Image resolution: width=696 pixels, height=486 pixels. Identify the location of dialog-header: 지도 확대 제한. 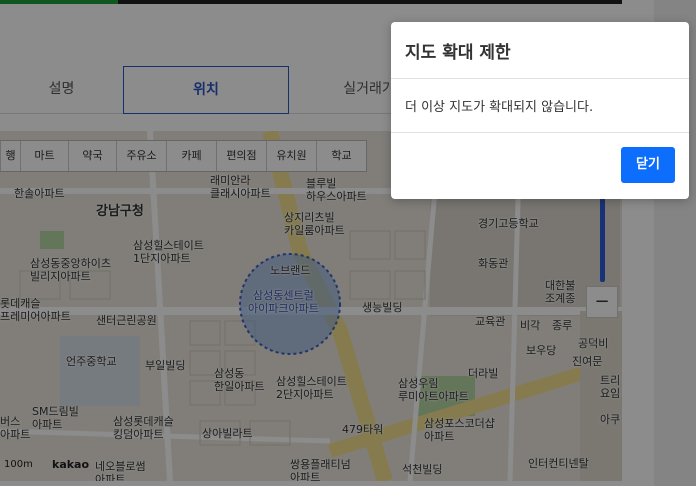
(540, 50).